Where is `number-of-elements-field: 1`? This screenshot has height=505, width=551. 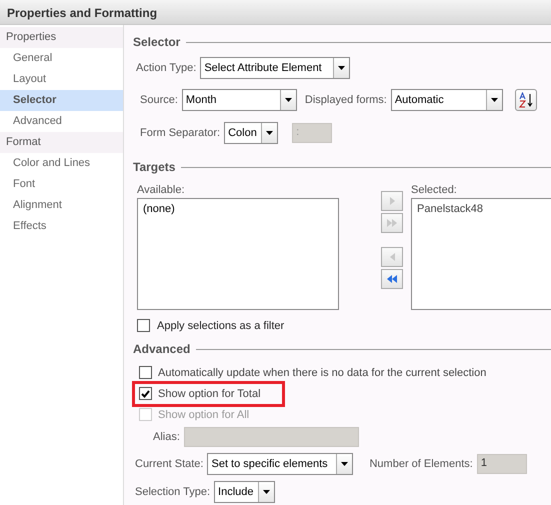 number-of-elements-field: 1 is located at coordinates (501, 464).